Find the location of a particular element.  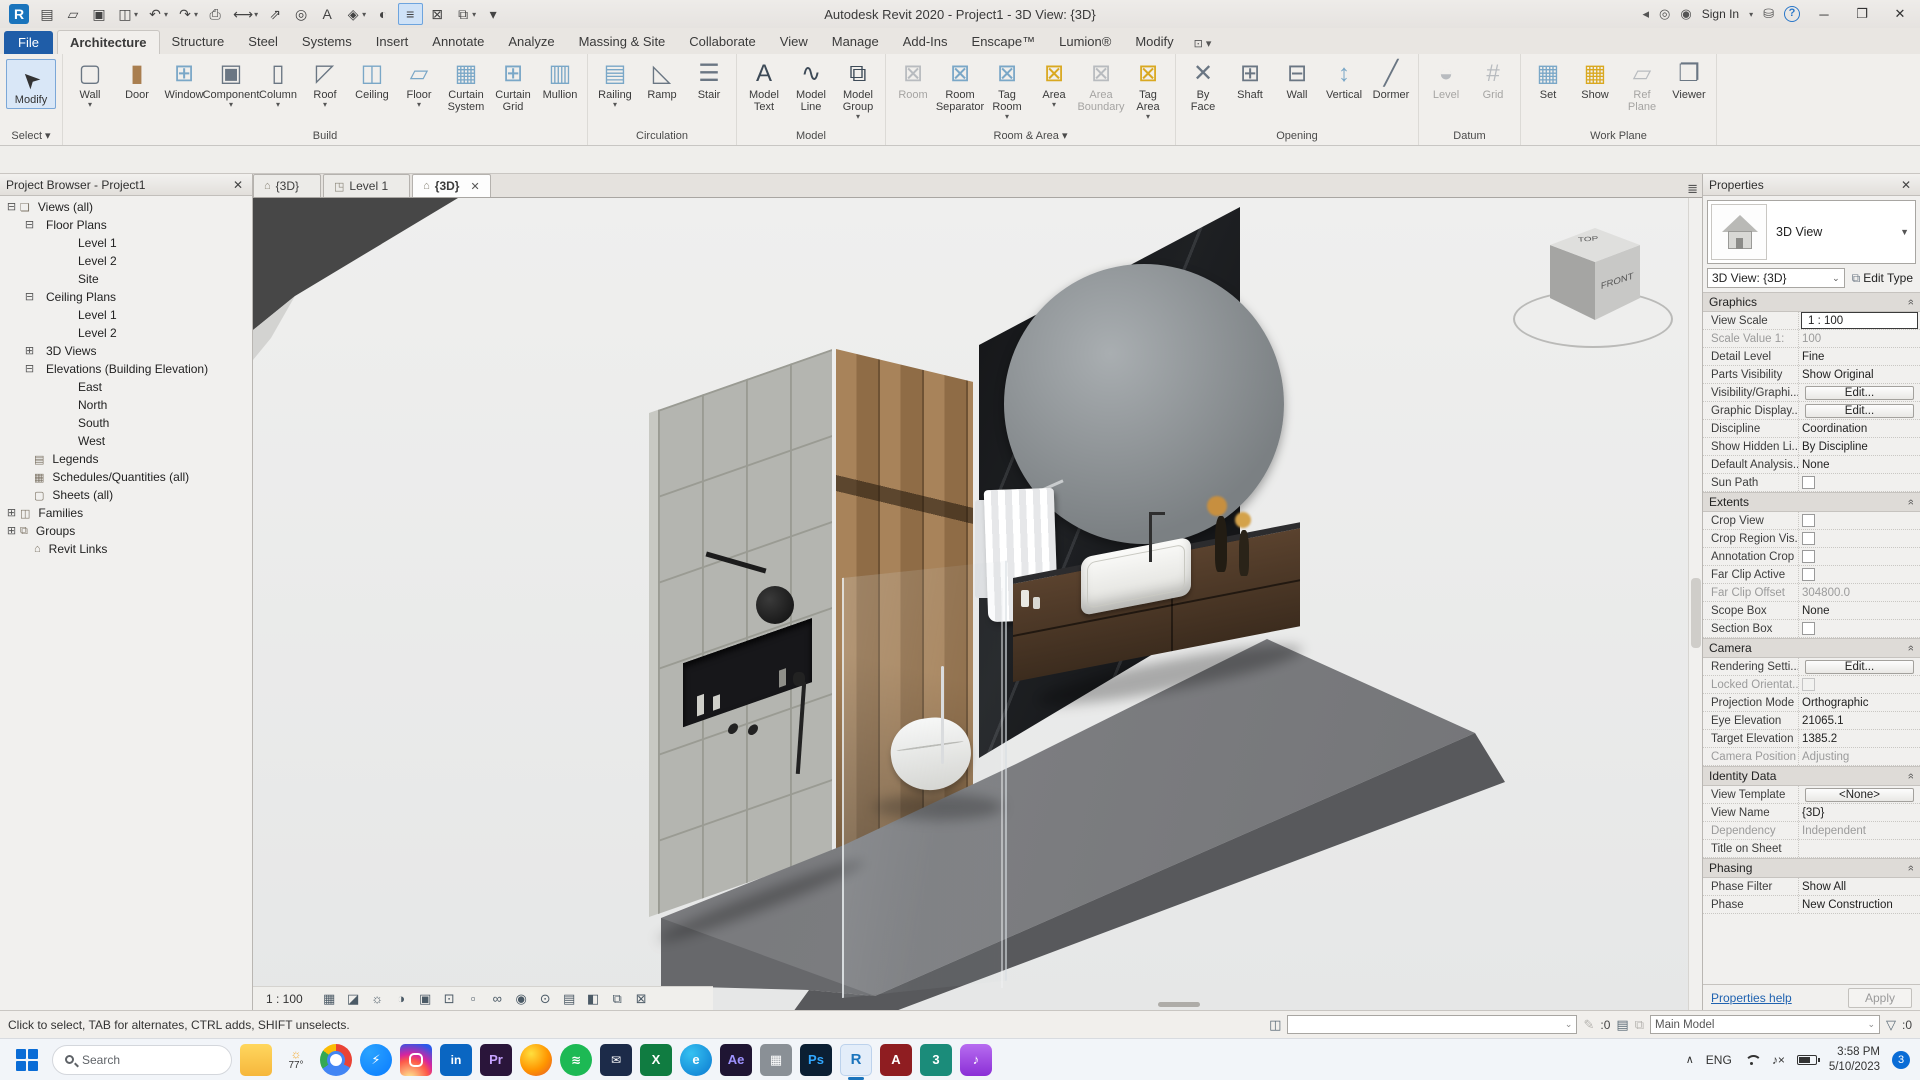

property-value: Show All is located at coordinates (1859, 886).